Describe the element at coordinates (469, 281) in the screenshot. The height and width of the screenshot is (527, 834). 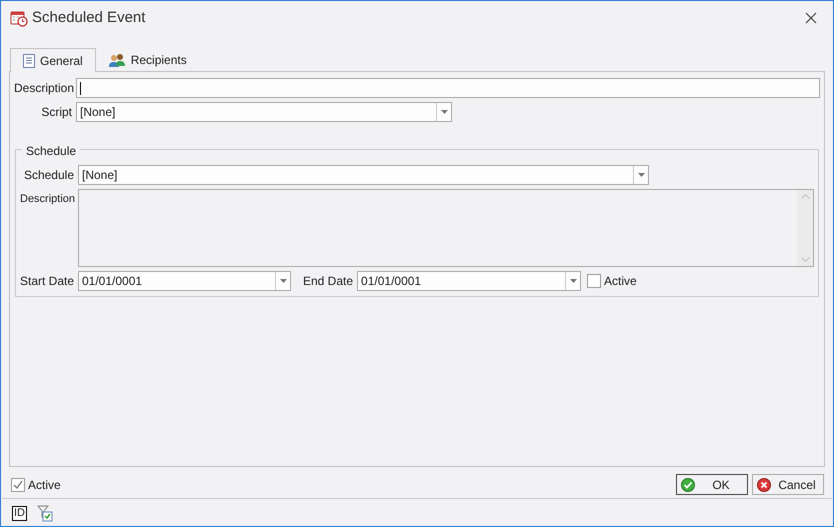
I see `end-date-picker: 01/01/0001` at that location.